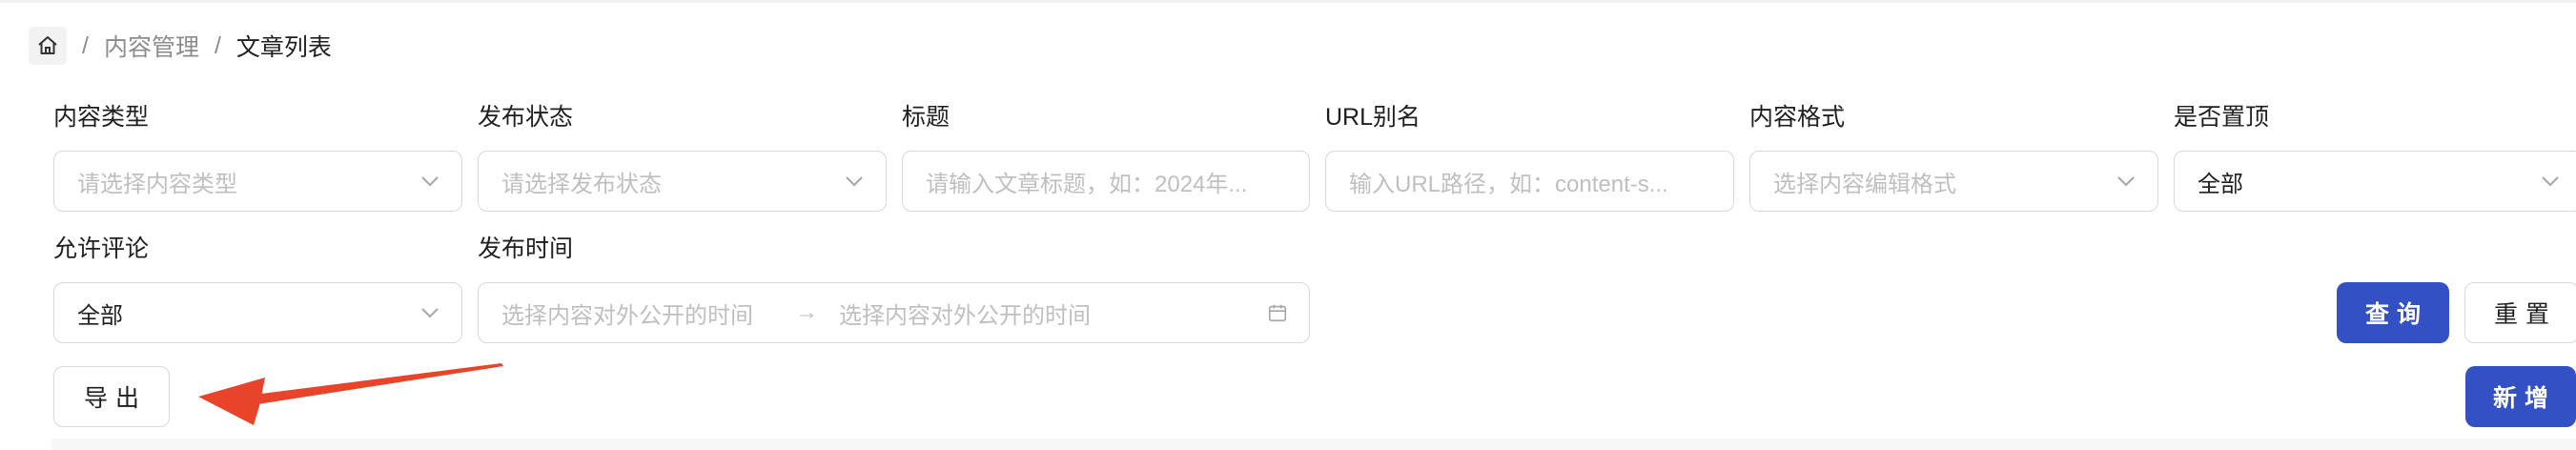 This screenshot has height=450, width=2576. What do you see at coordinates (581, 184) in the screenshot?
I see `publish-status-placeholder: 请选择发布状态` at bounding box center [581, 184].